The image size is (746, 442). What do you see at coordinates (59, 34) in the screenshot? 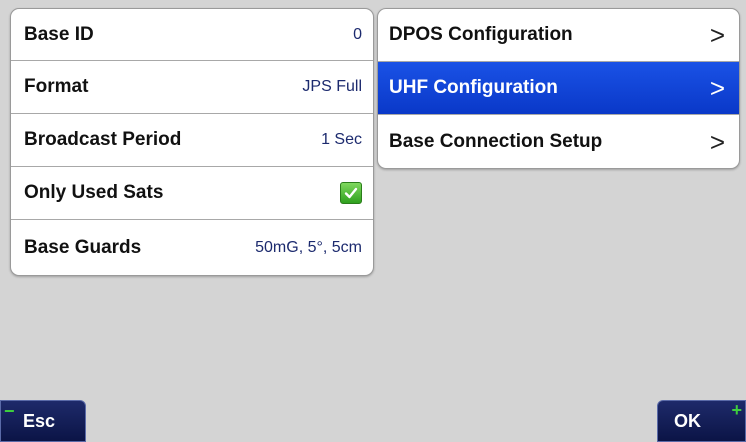
I see `base-id-label: Base ID` at bounding box center [59, 34].